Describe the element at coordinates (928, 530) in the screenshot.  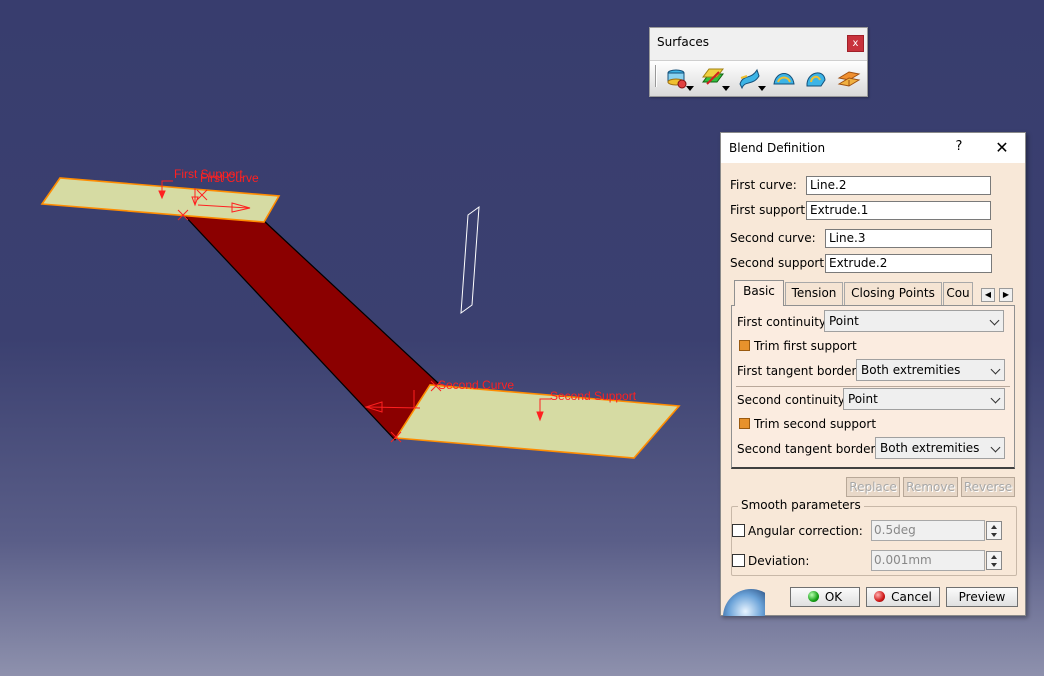
I see `angular-correction-input: 0.5deg` at that location.